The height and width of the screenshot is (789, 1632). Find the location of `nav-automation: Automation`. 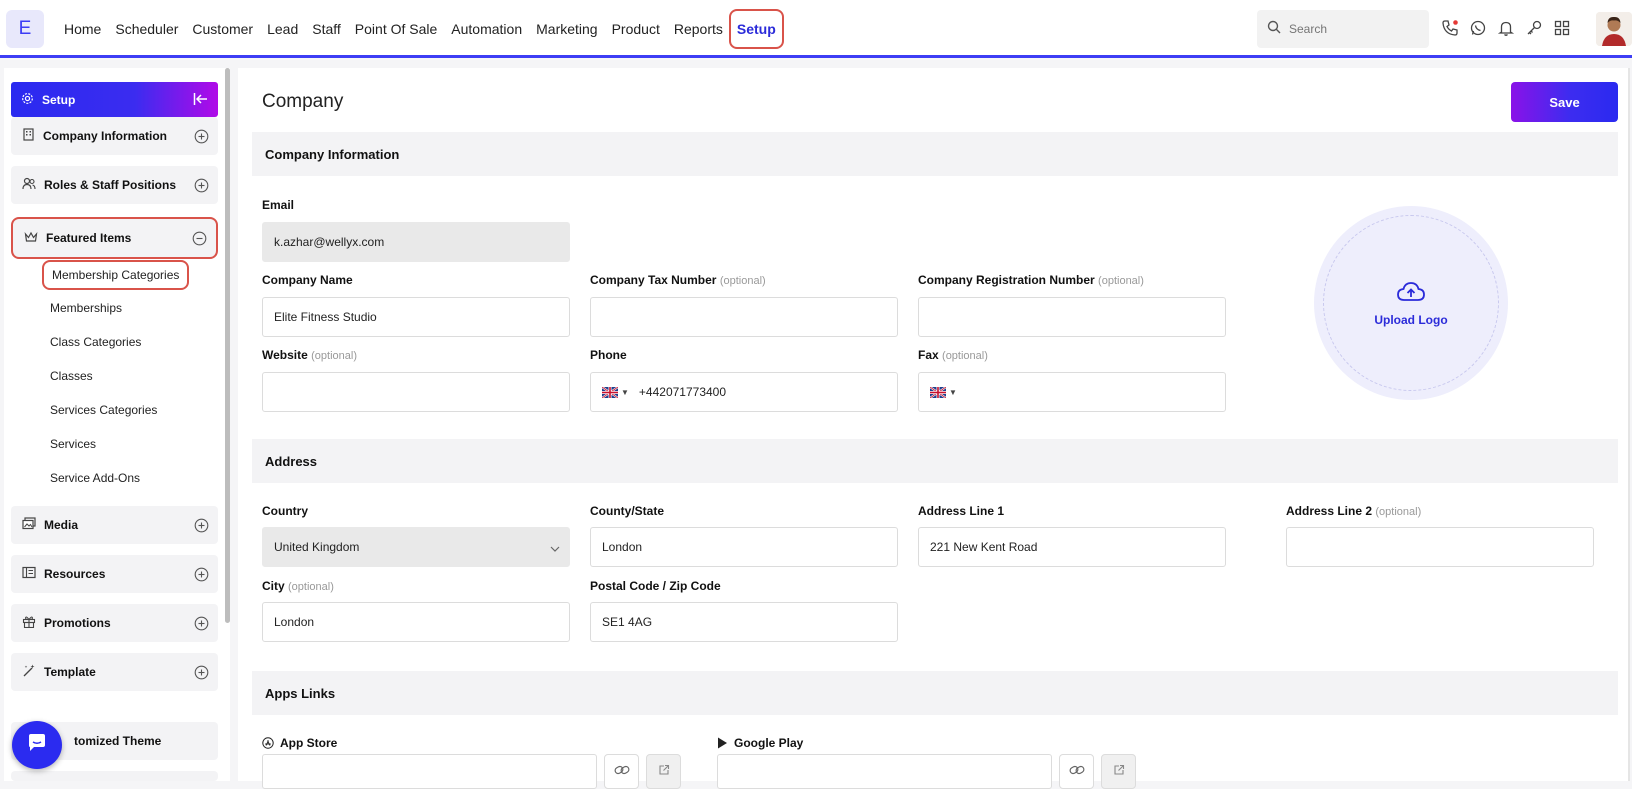

nav-automation: Automation is located at coordinates (486, 29).